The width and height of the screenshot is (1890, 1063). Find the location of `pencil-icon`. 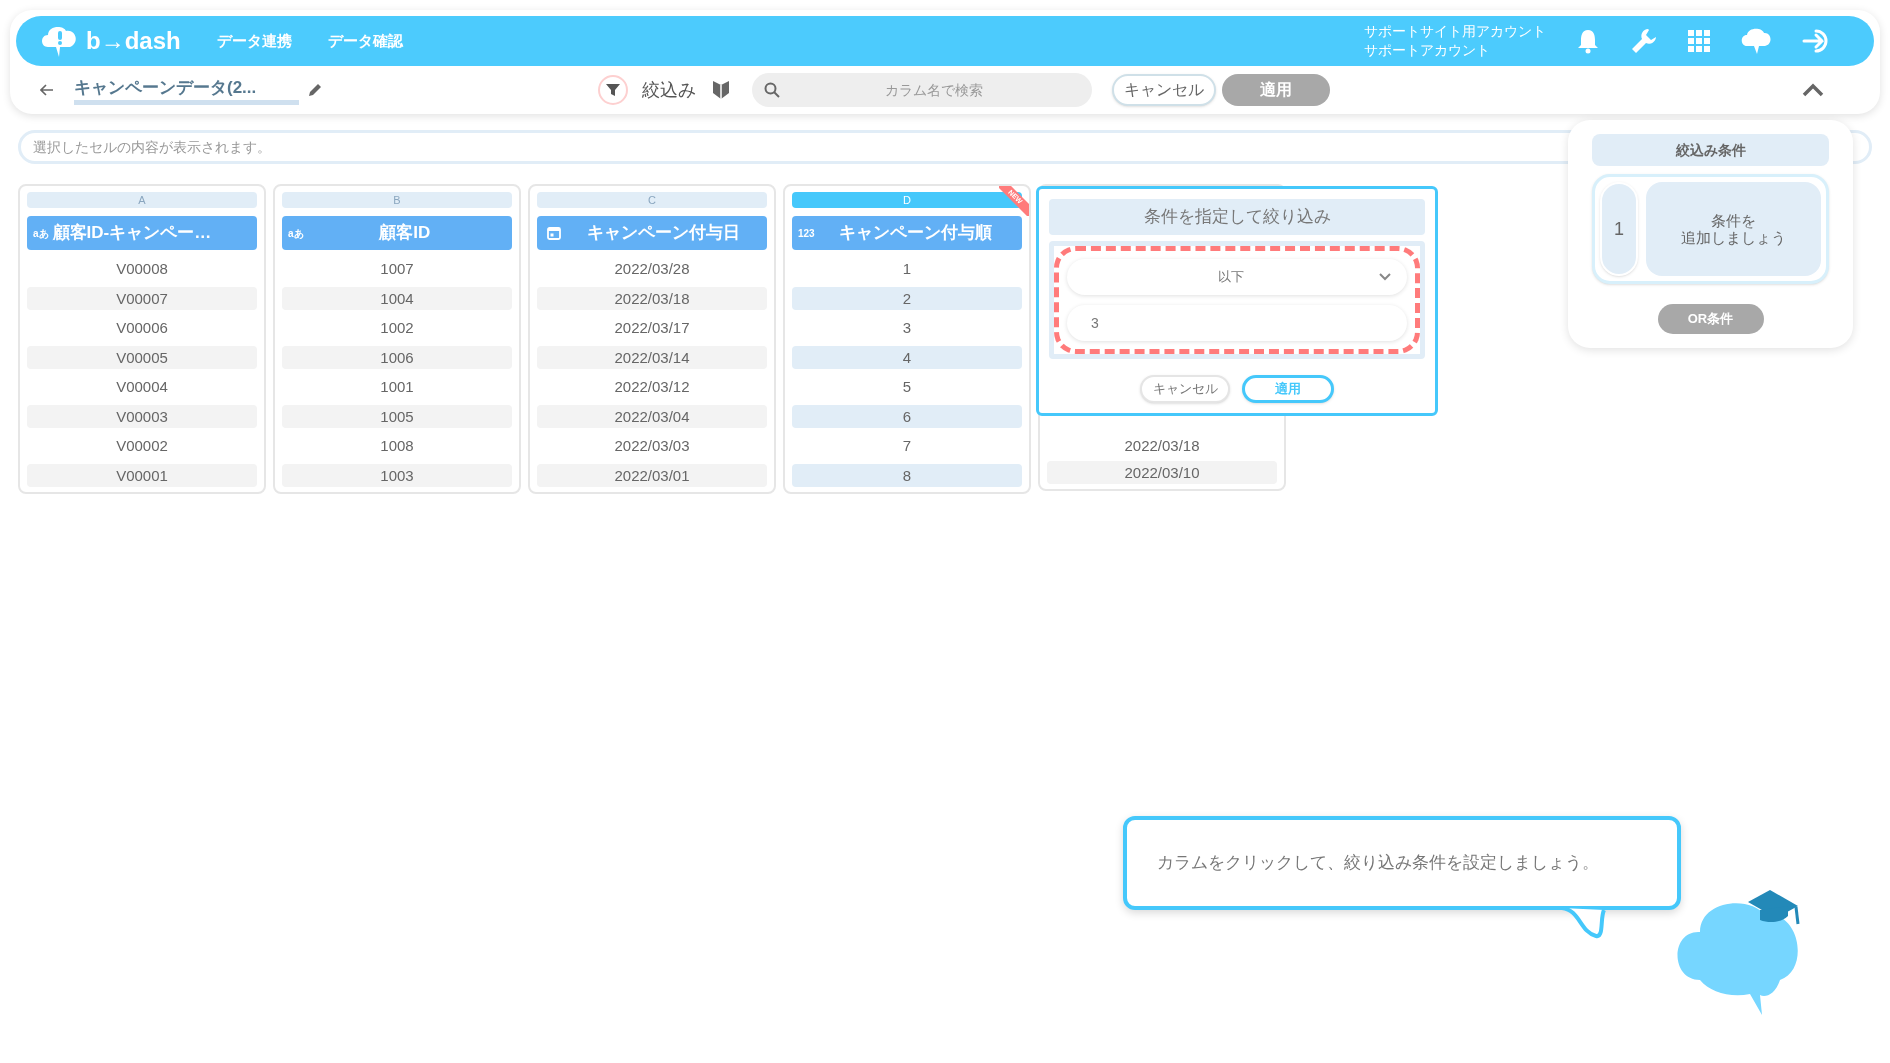

pencil-icon is located at coordinates (315, 90).